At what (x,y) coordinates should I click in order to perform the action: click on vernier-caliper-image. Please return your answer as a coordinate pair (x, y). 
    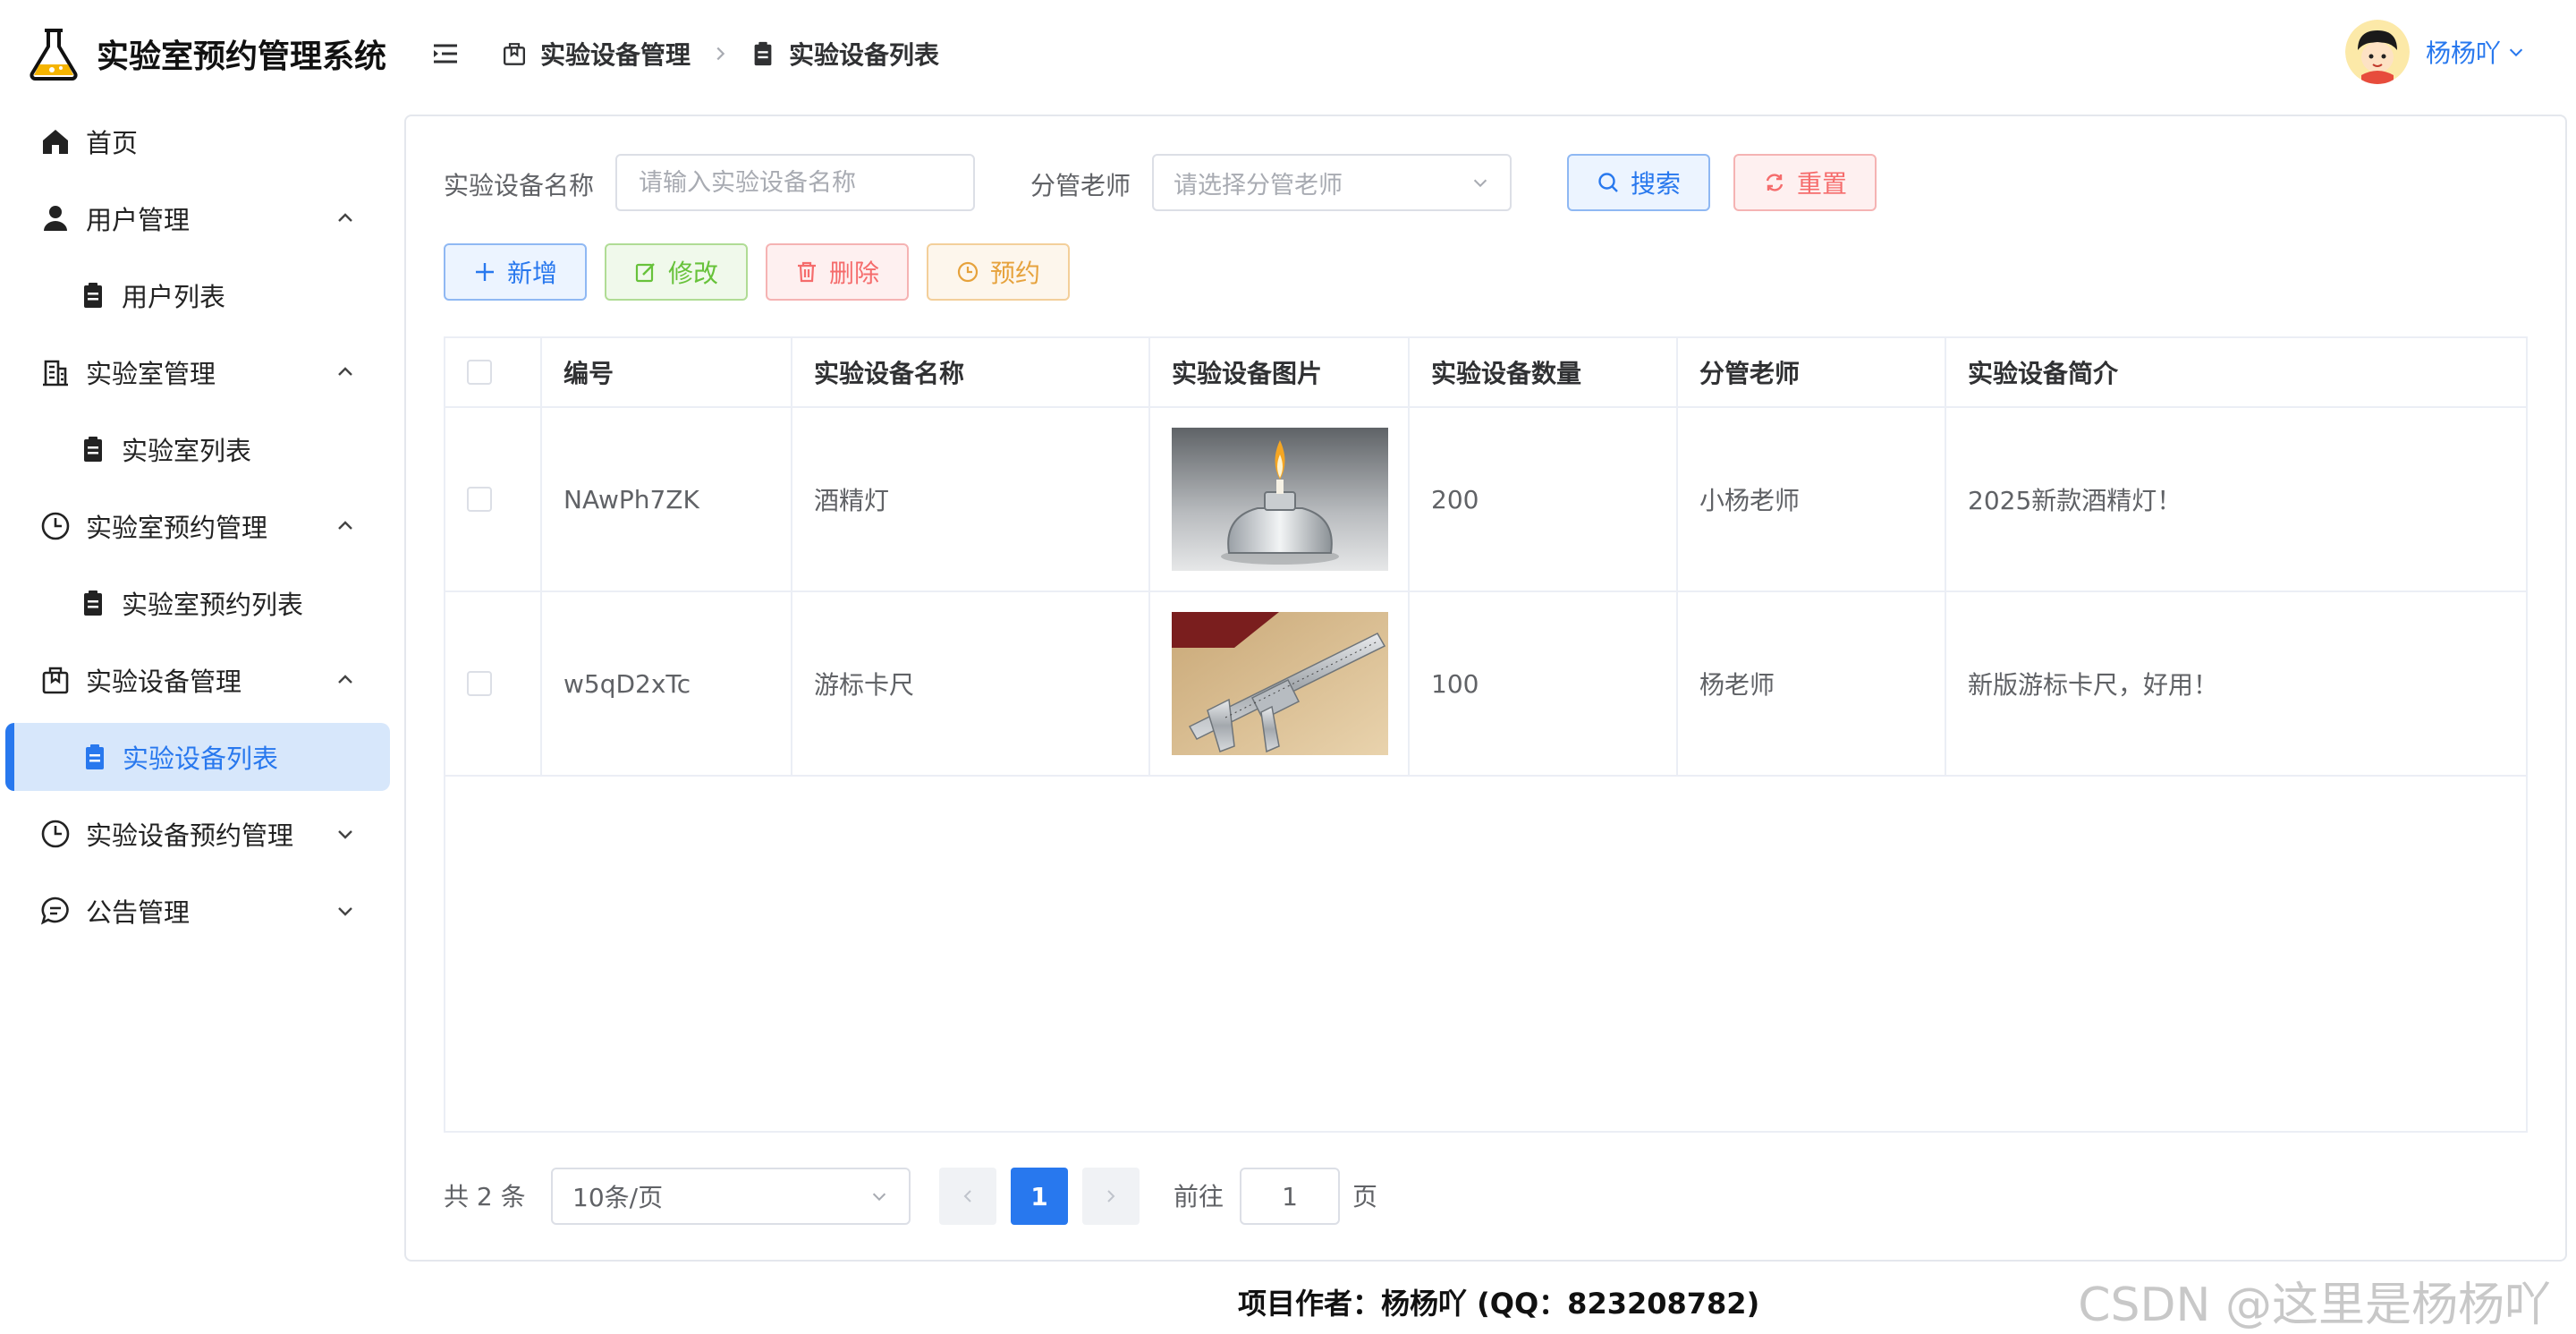
    Looking at the image, I should click on (1280, 683).